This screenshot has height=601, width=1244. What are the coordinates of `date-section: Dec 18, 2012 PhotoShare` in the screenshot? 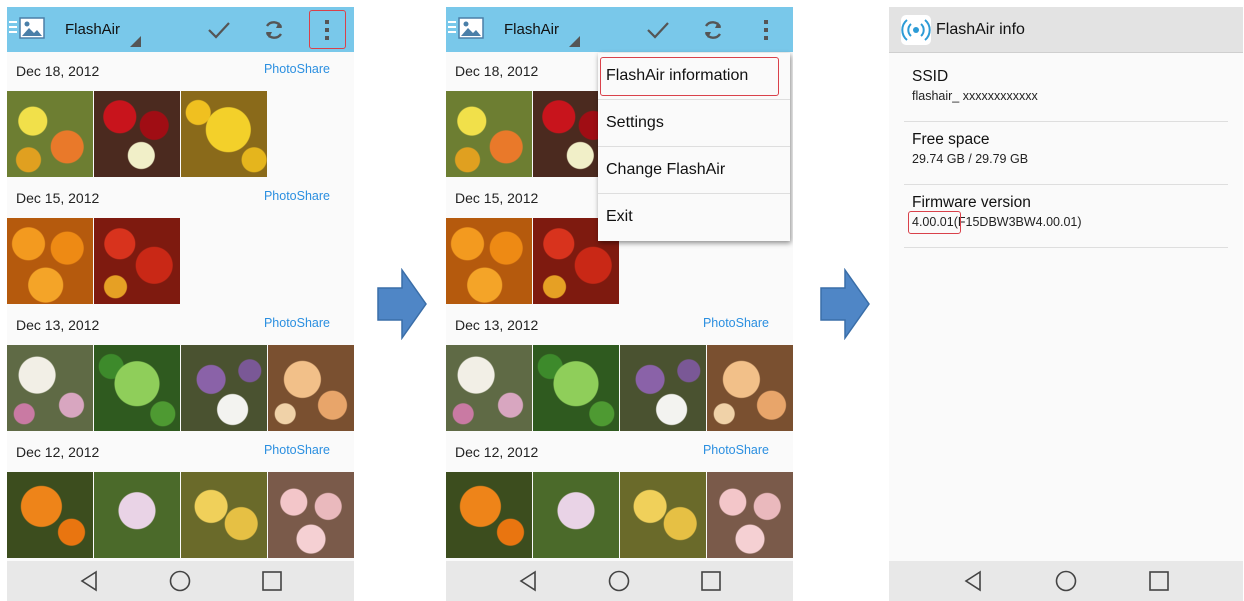 It's located at (180, 117).